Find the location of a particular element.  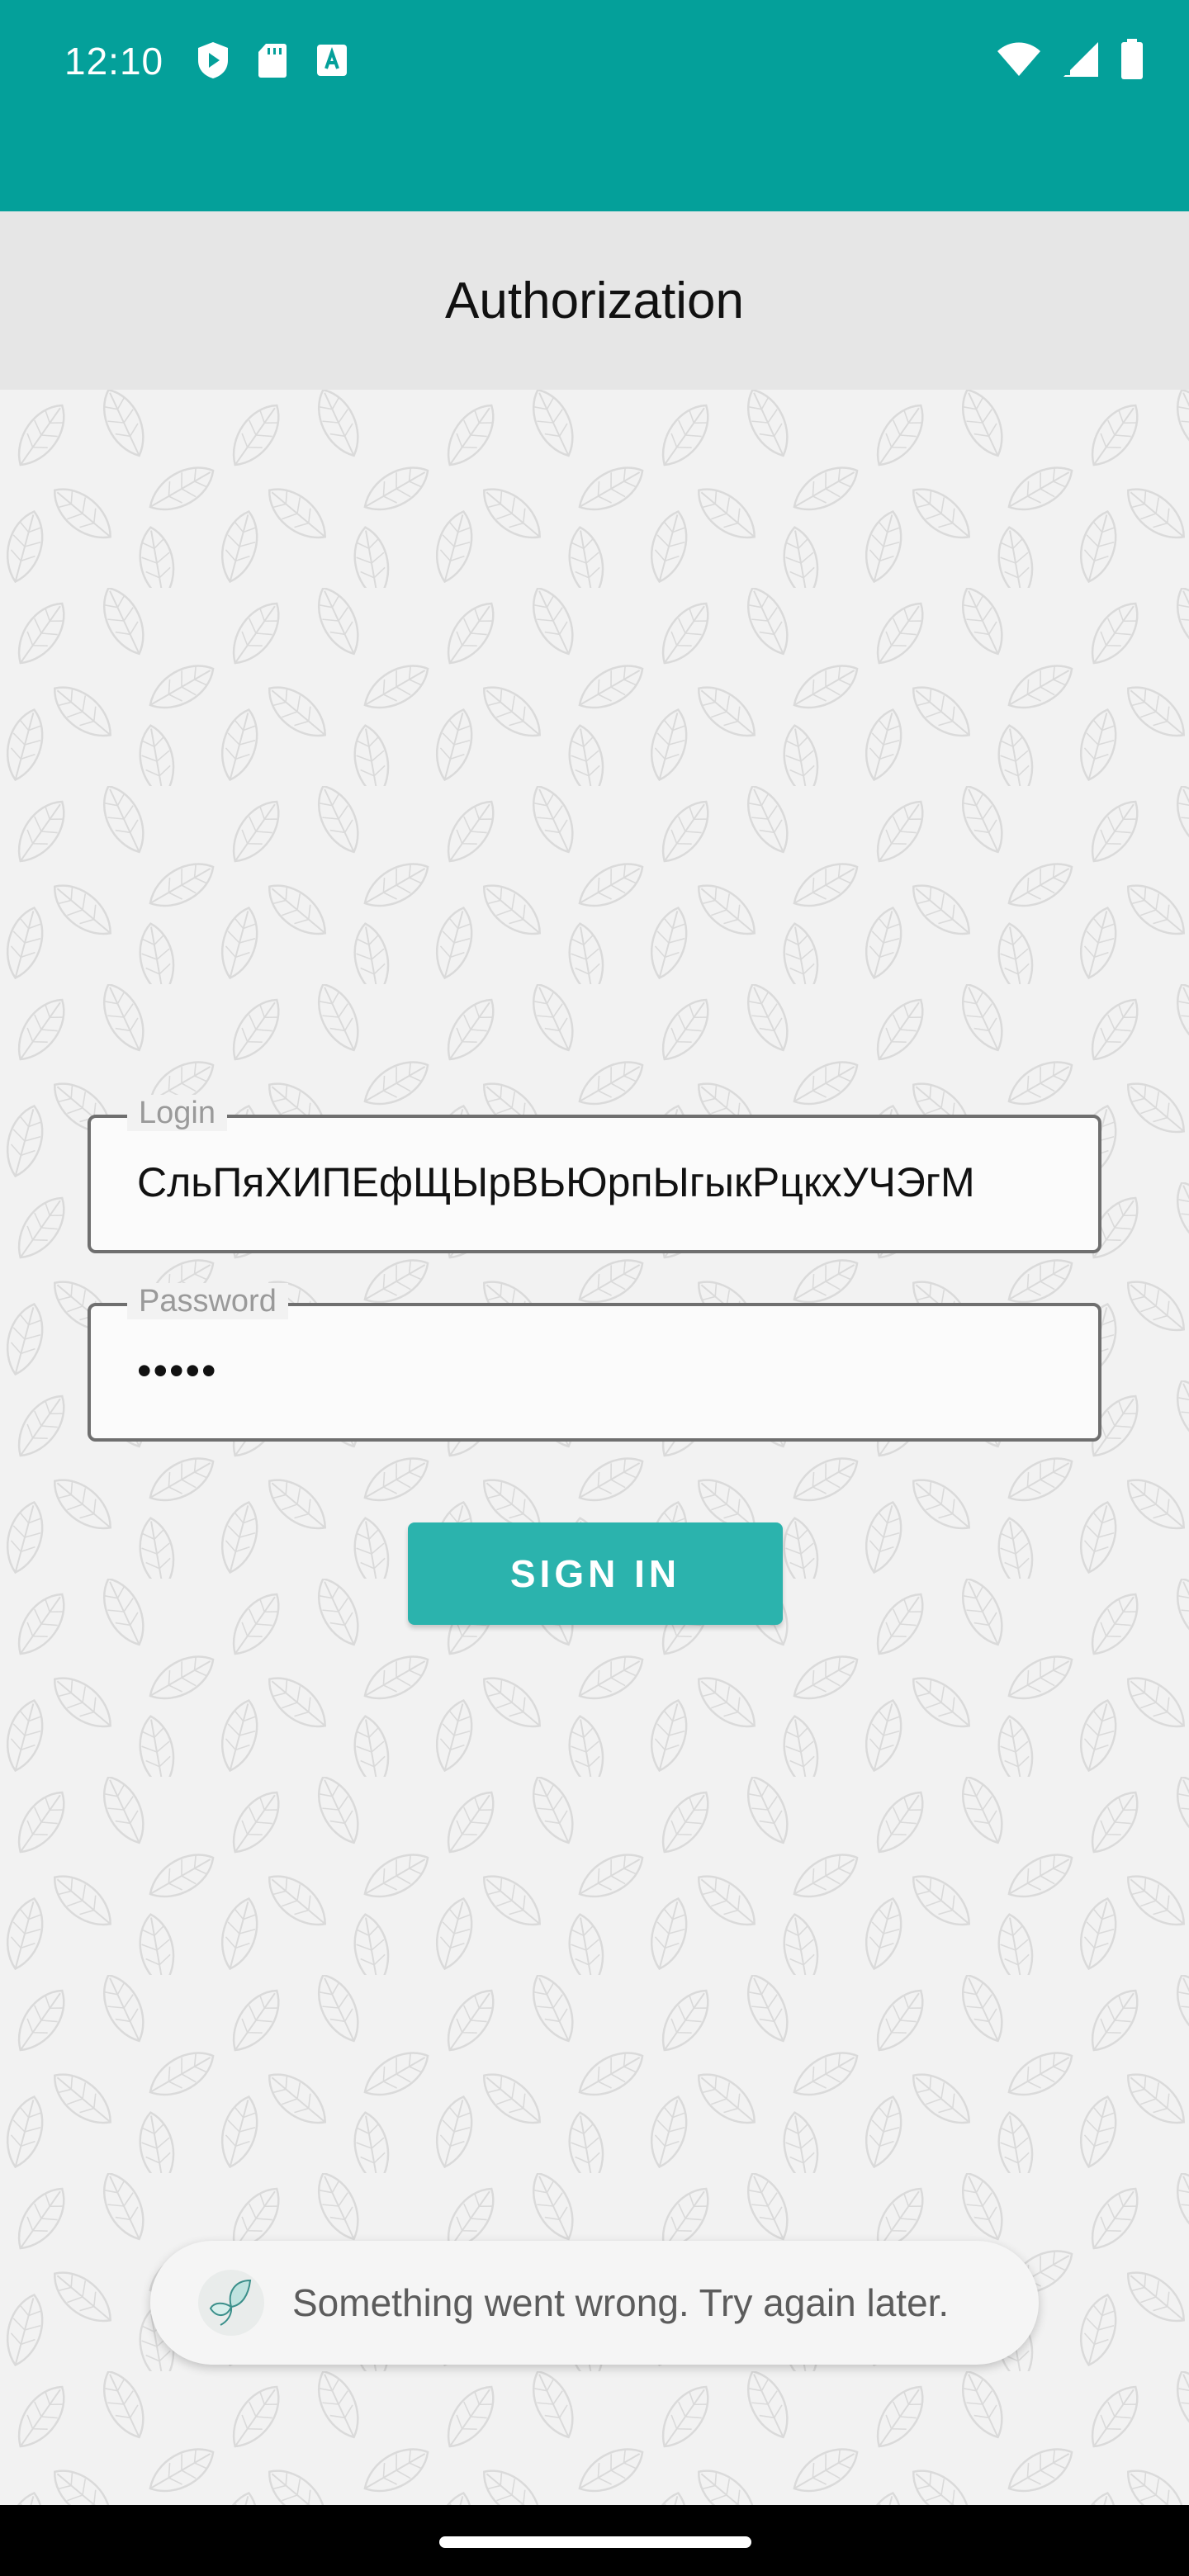

sign-in-button: SIGN IN is located at coordinates (595, 1573).